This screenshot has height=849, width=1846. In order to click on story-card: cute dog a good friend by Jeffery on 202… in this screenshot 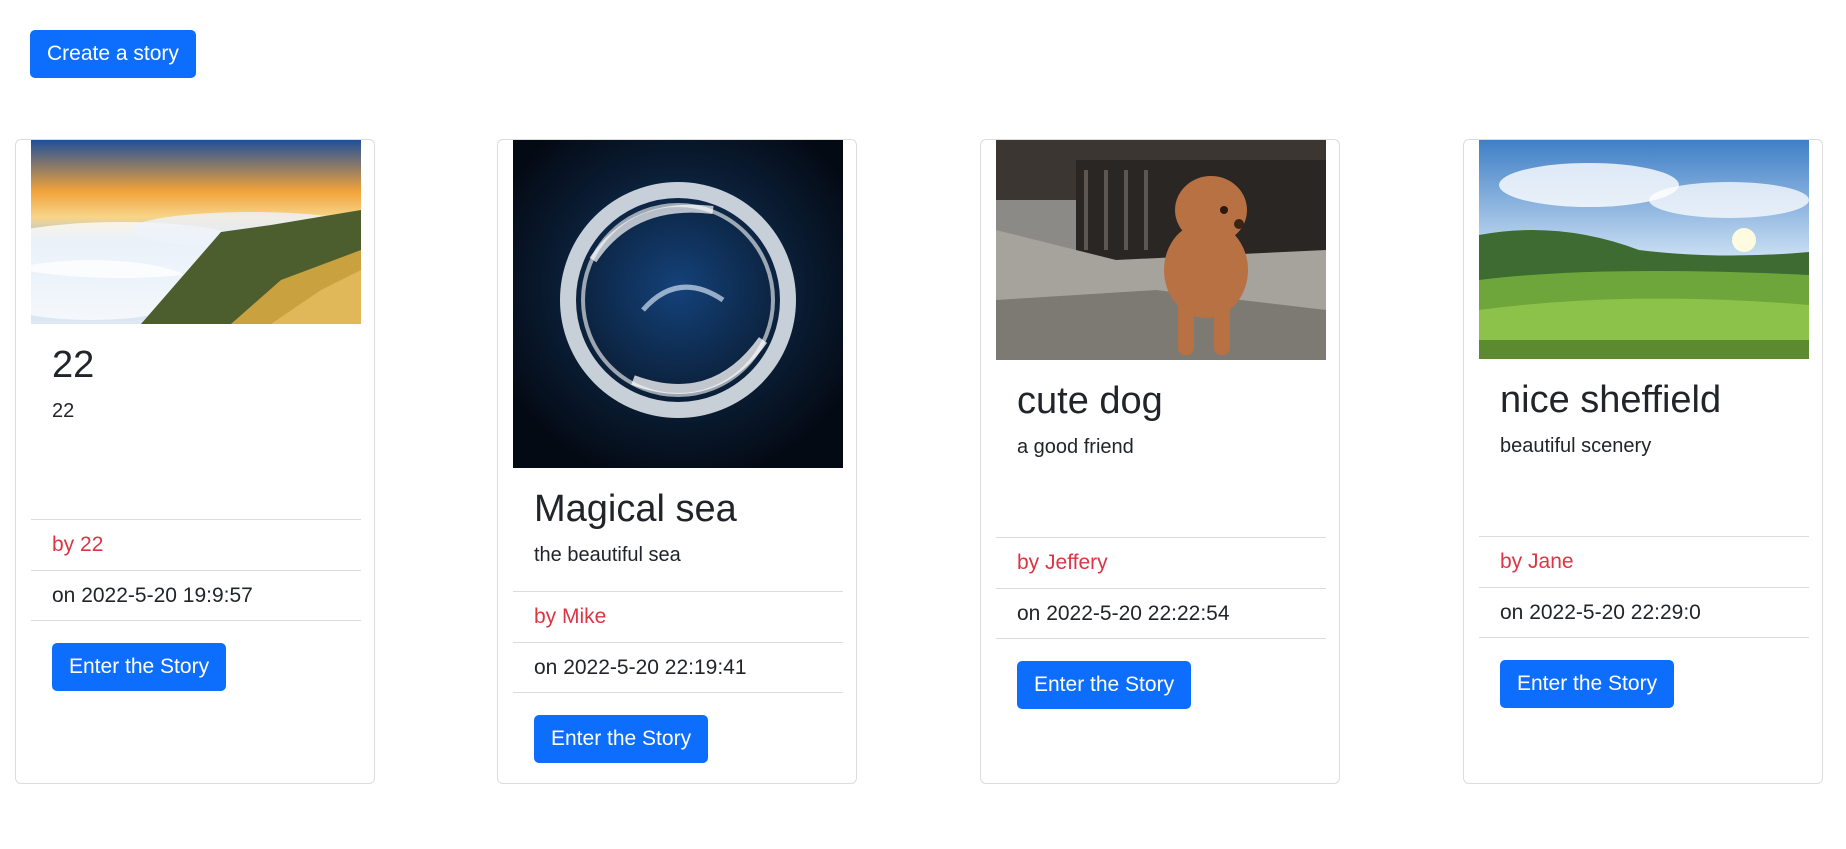, I will do `click(1160, 461)`.